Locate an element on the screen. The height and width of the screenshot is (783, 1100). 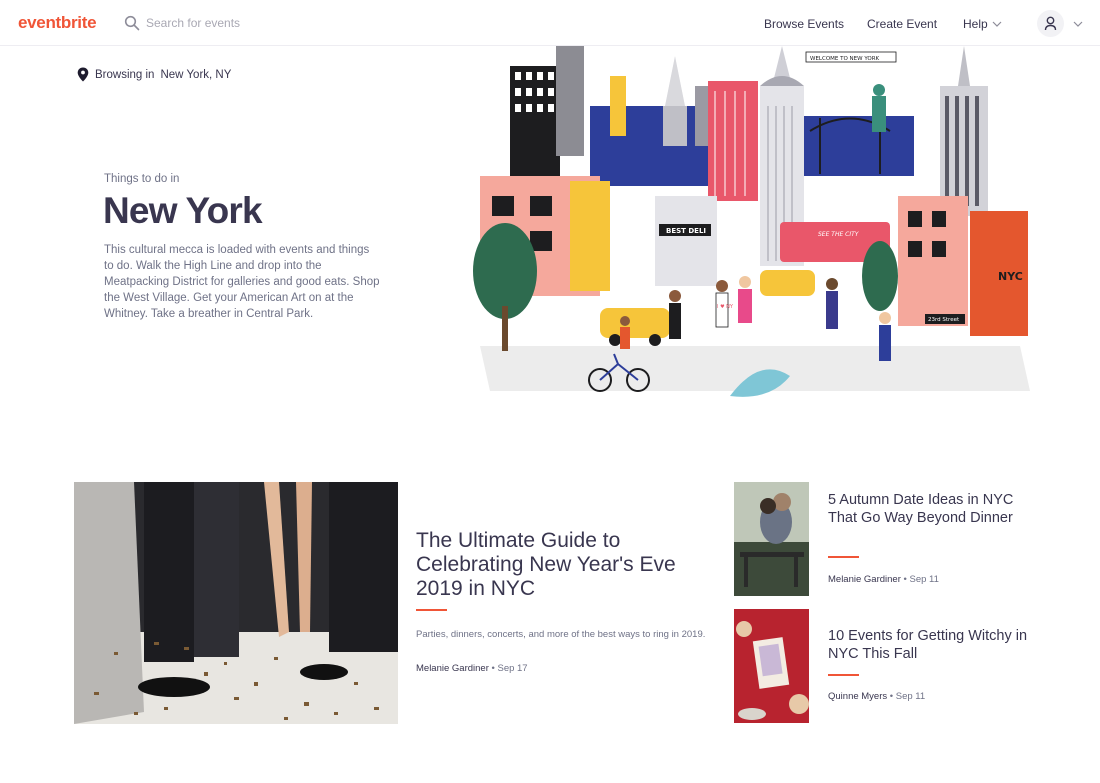
confetti-party-photo is located at coordinates (236, 603).